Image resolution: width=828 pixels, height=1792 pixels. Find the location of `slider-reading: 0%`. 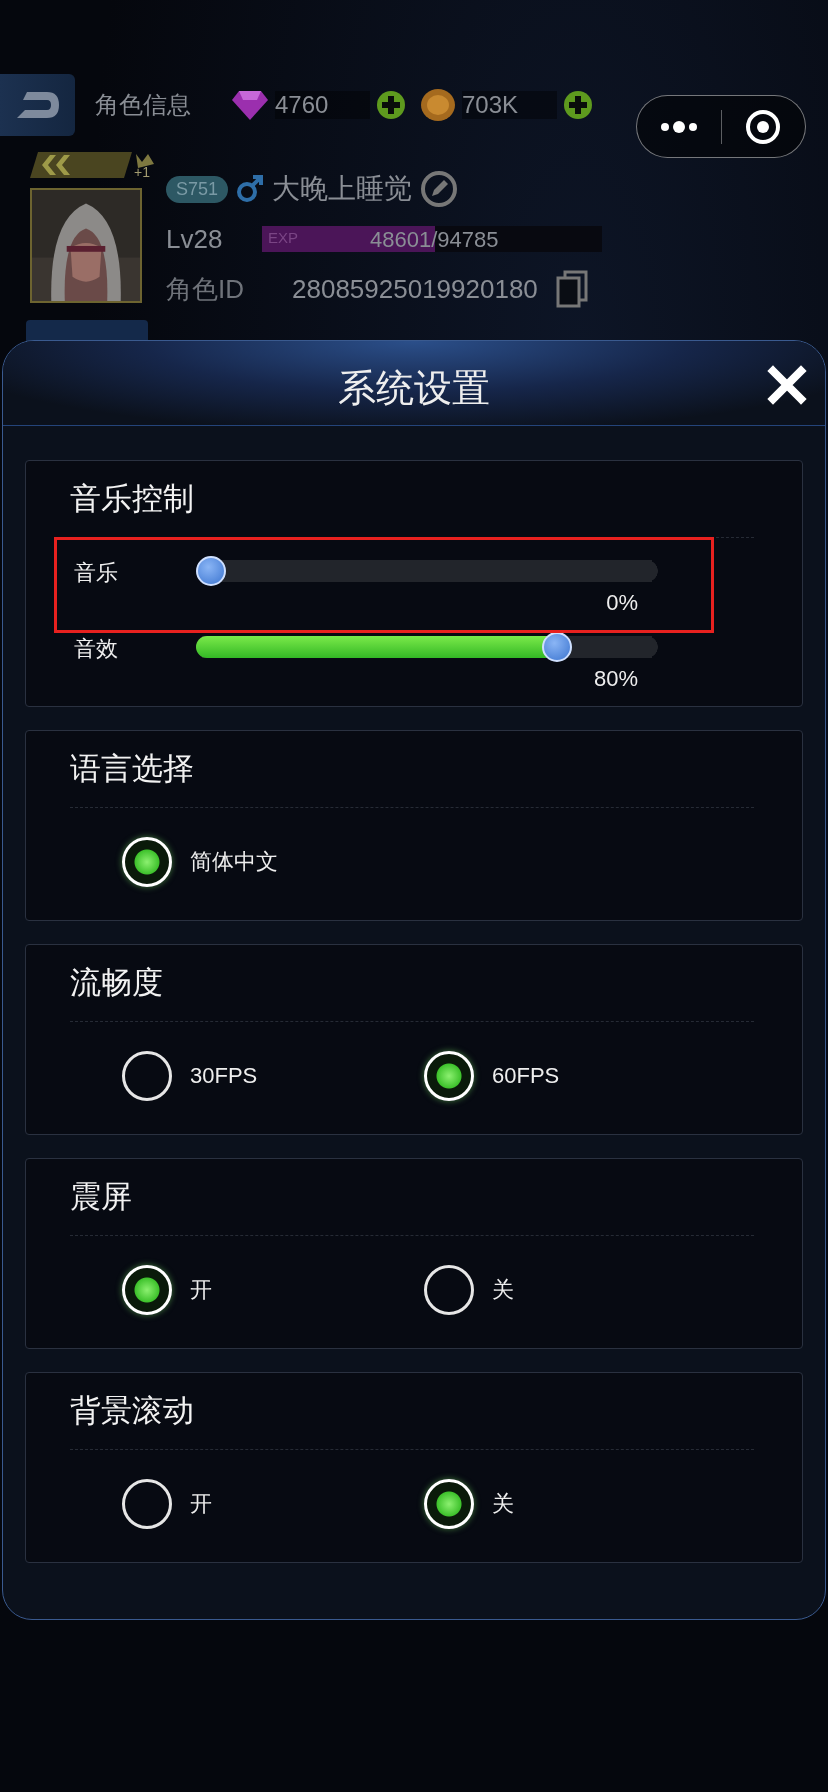

slider-reading: 0% is located at coordinates (622, 603).